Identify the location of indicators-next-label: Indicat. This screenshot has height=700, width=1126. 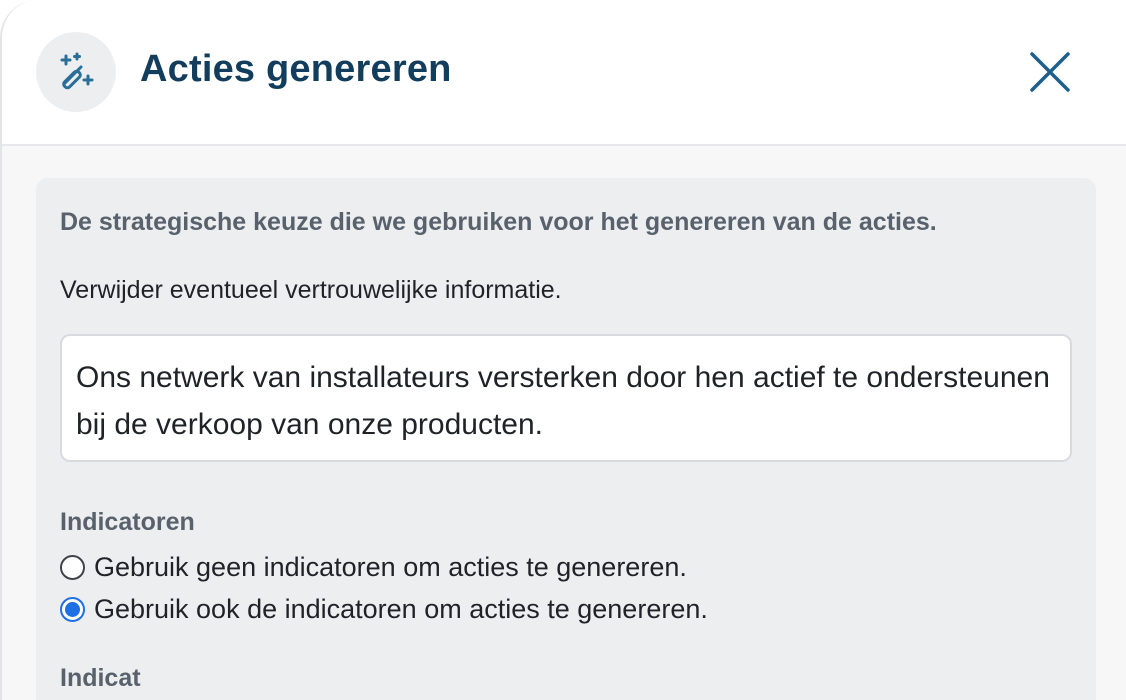
(100, 678).